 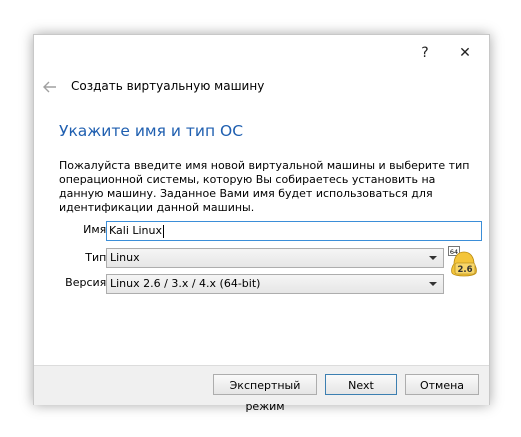 What do you see at coordinates (442, 384) in the screenshot?
I see `cancel-button: Отмена` at bounding box center [442, 384].